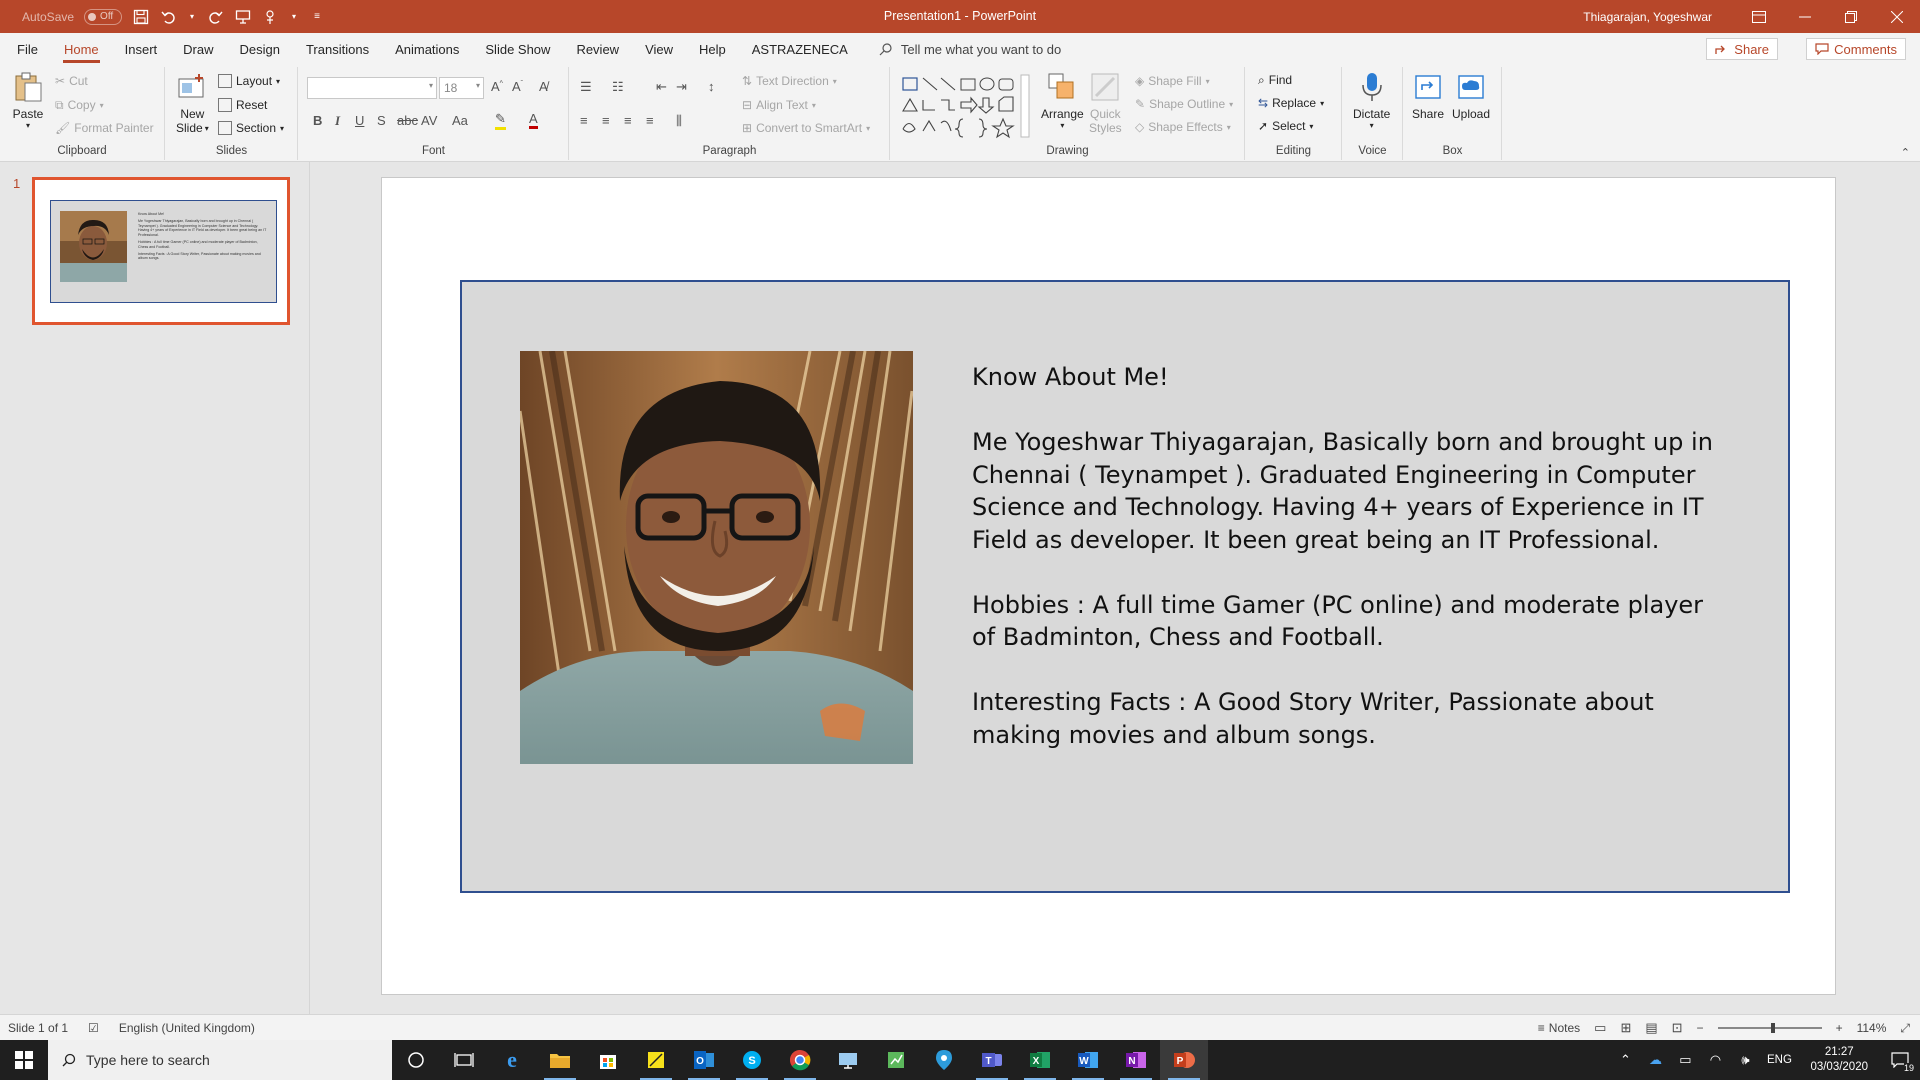 Image resolution: width=1920 pixels, height=1080 pixels. What do you see at coordinates (1559, 1028) in the screenshot?
I see `notes-button: ≡ Notes` at bounding box center [1559, 1028].